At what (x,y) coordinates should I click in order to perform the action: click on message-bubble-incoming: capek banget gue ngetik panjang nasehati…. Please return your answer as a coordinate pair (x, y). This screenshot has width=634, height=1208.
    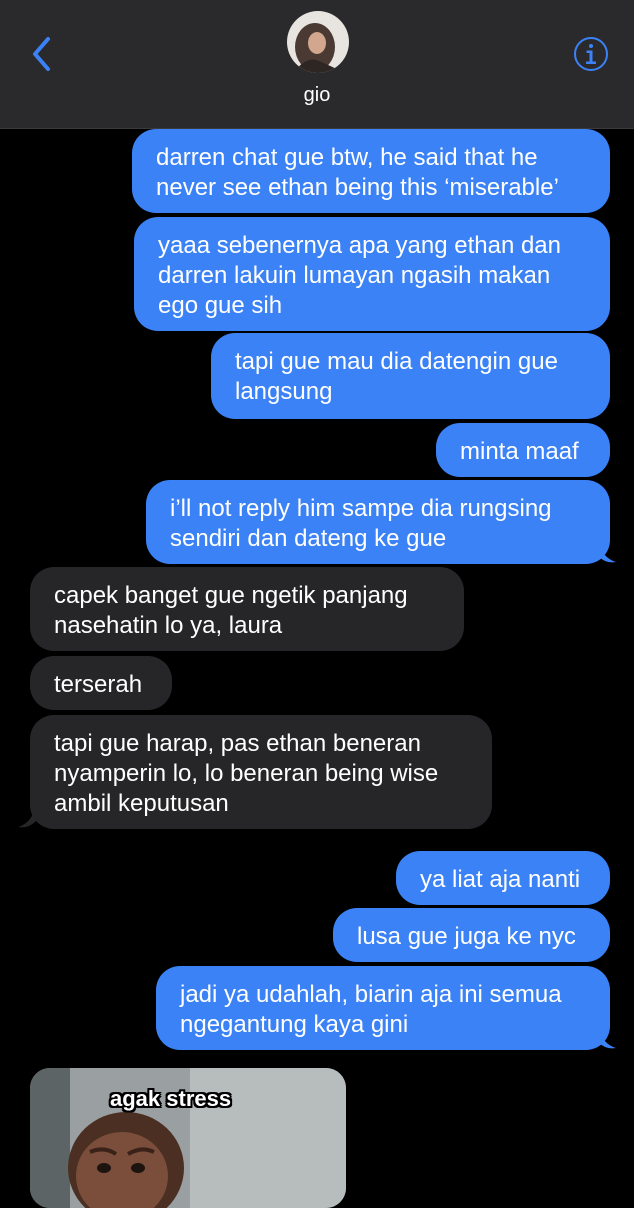
    Looking at the image, I should click on (247, 609).